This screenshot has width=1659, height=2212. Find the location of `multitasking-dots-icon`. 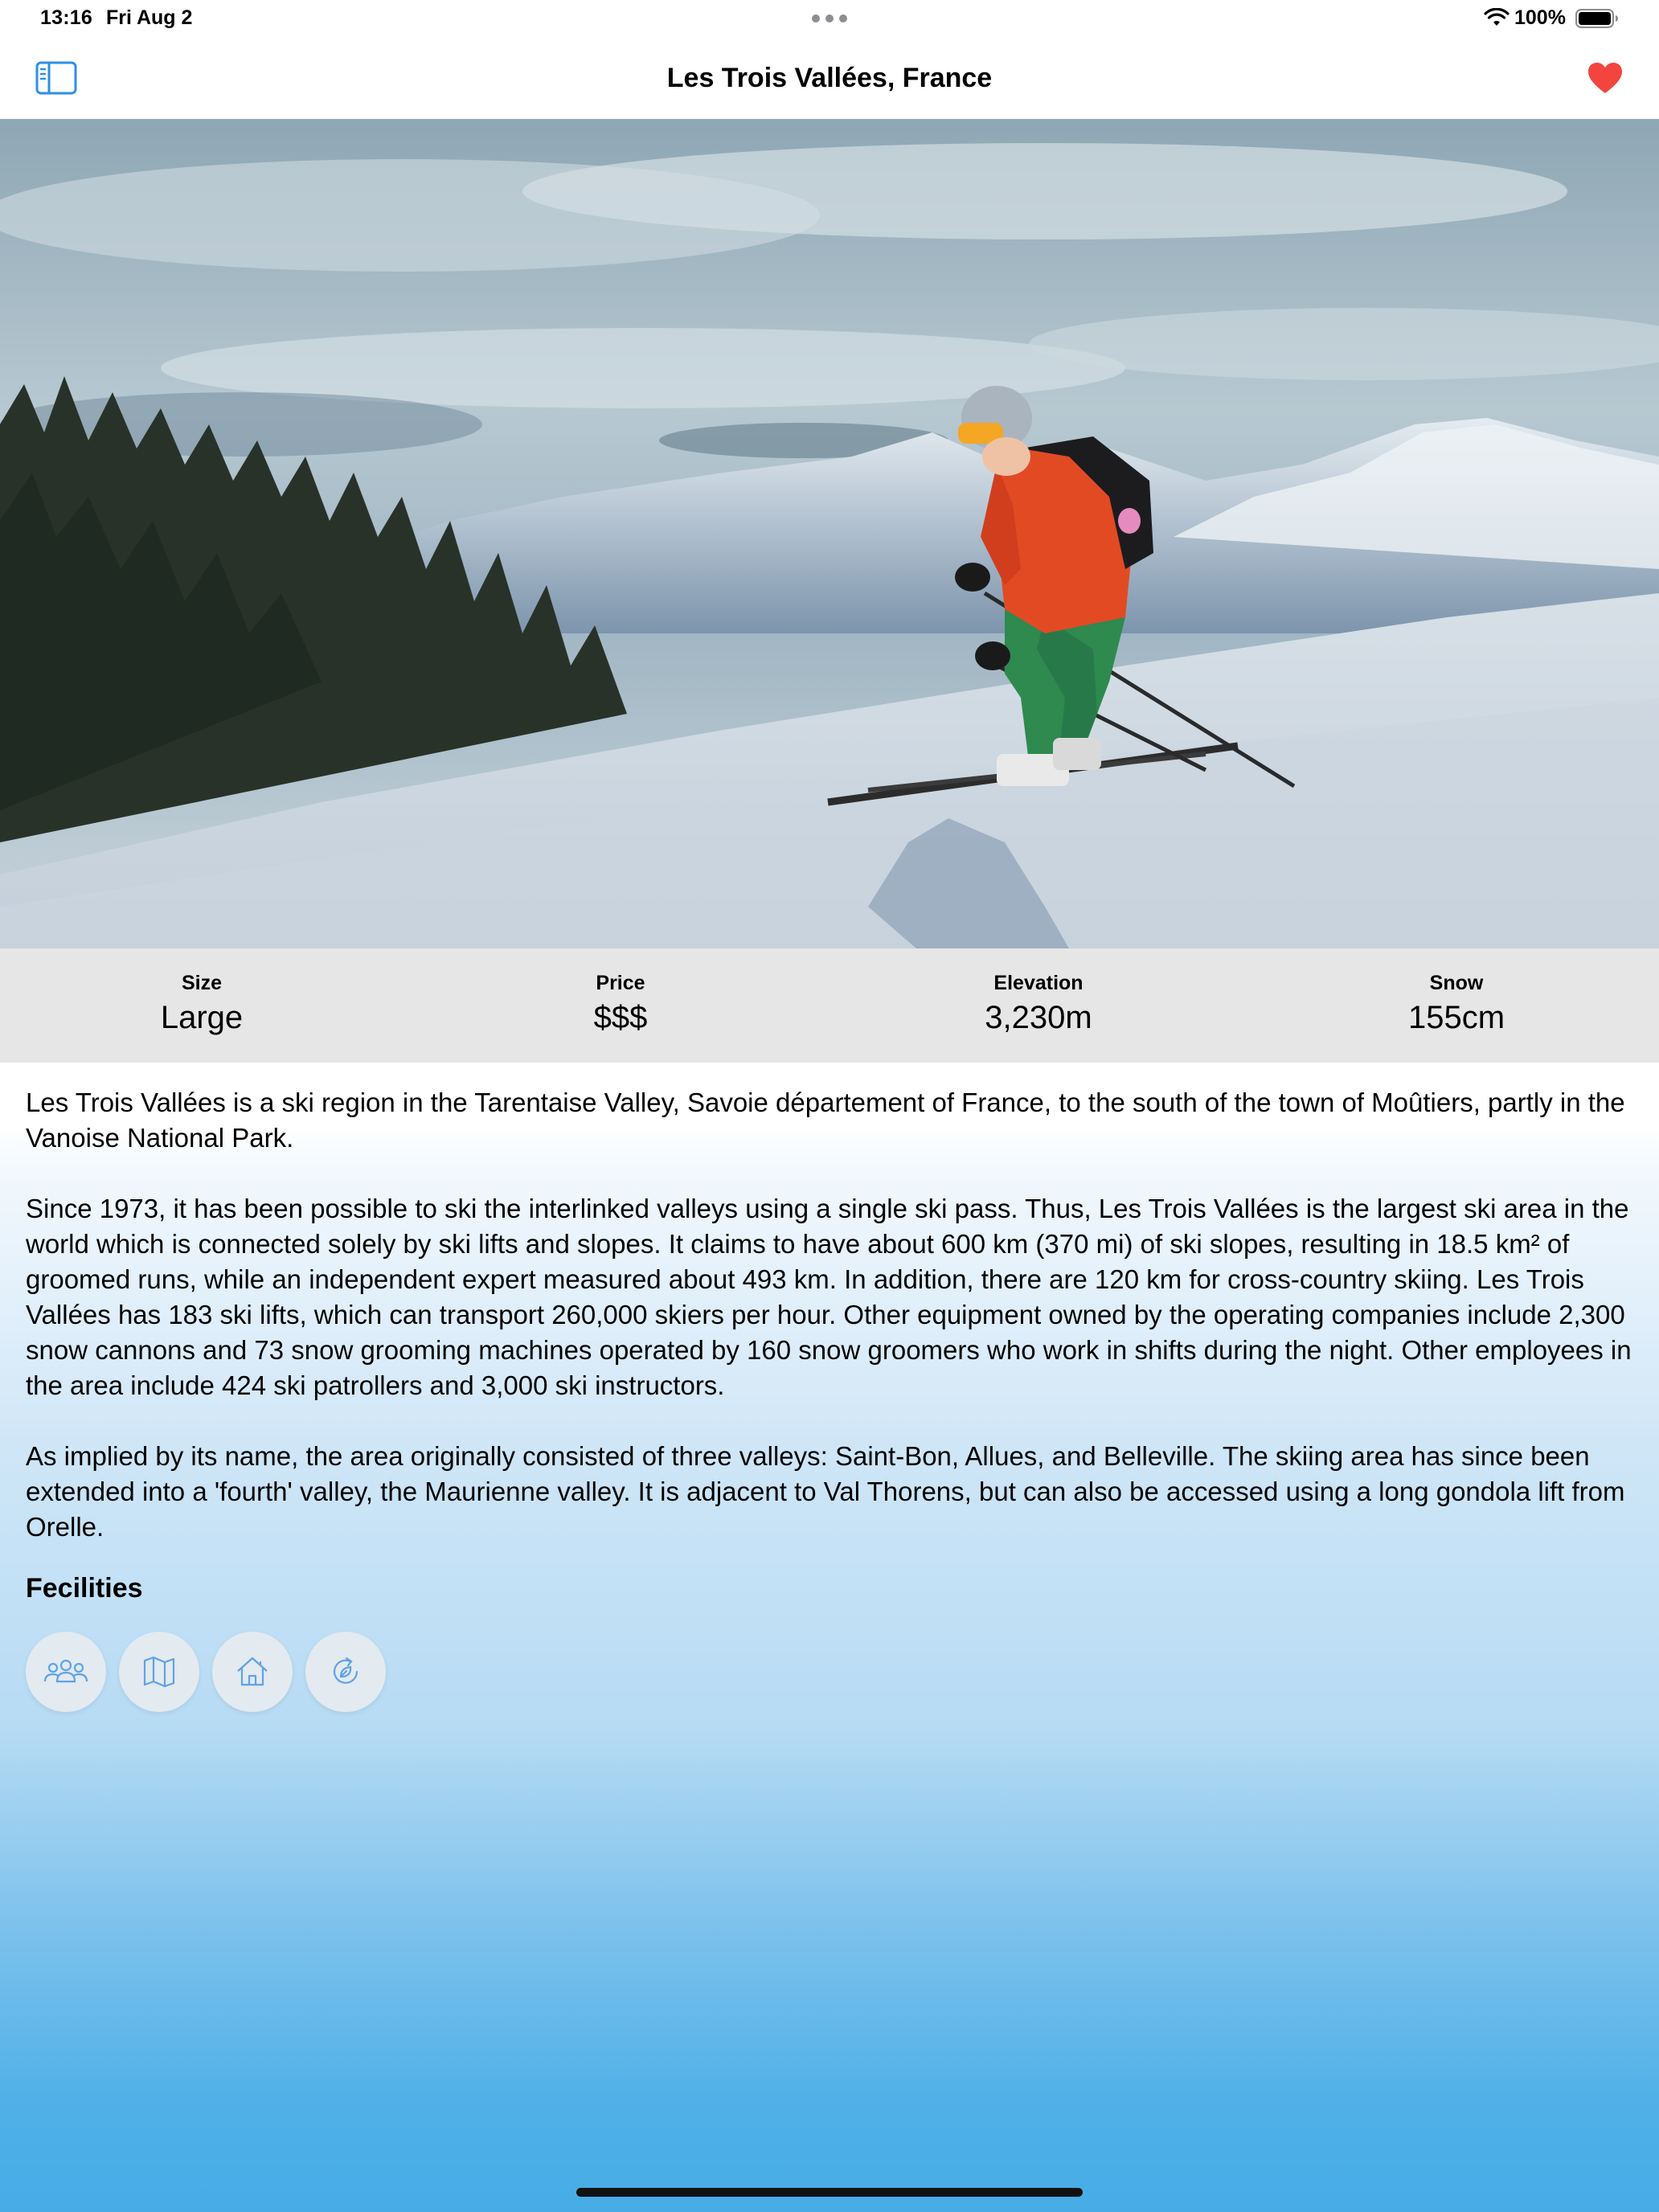

multitasking-dots-icon is located at coordinates (829, 18).